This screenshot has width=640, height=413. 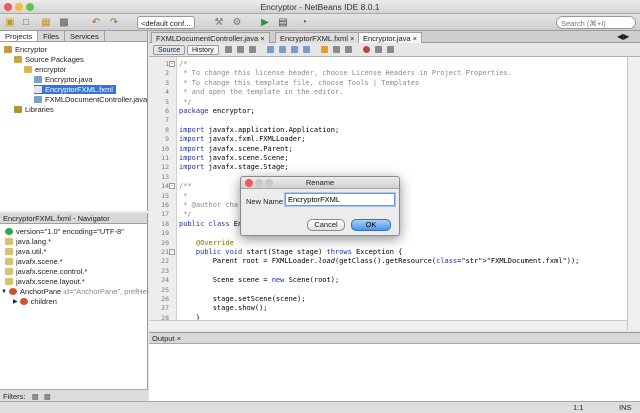 I want to click on tree-item-libraries: Libraries, so click(x=34, y=109).